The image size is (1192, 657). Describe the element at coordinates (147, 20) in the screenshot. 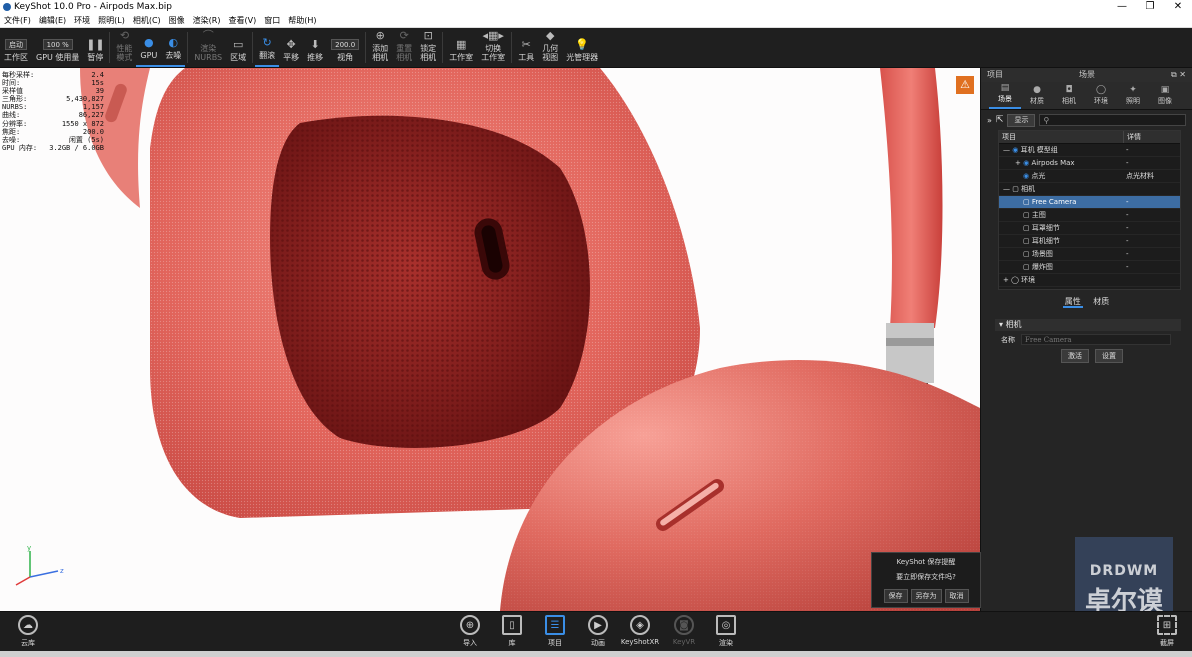

I see `menu-camera: 相机(C)` at that location.